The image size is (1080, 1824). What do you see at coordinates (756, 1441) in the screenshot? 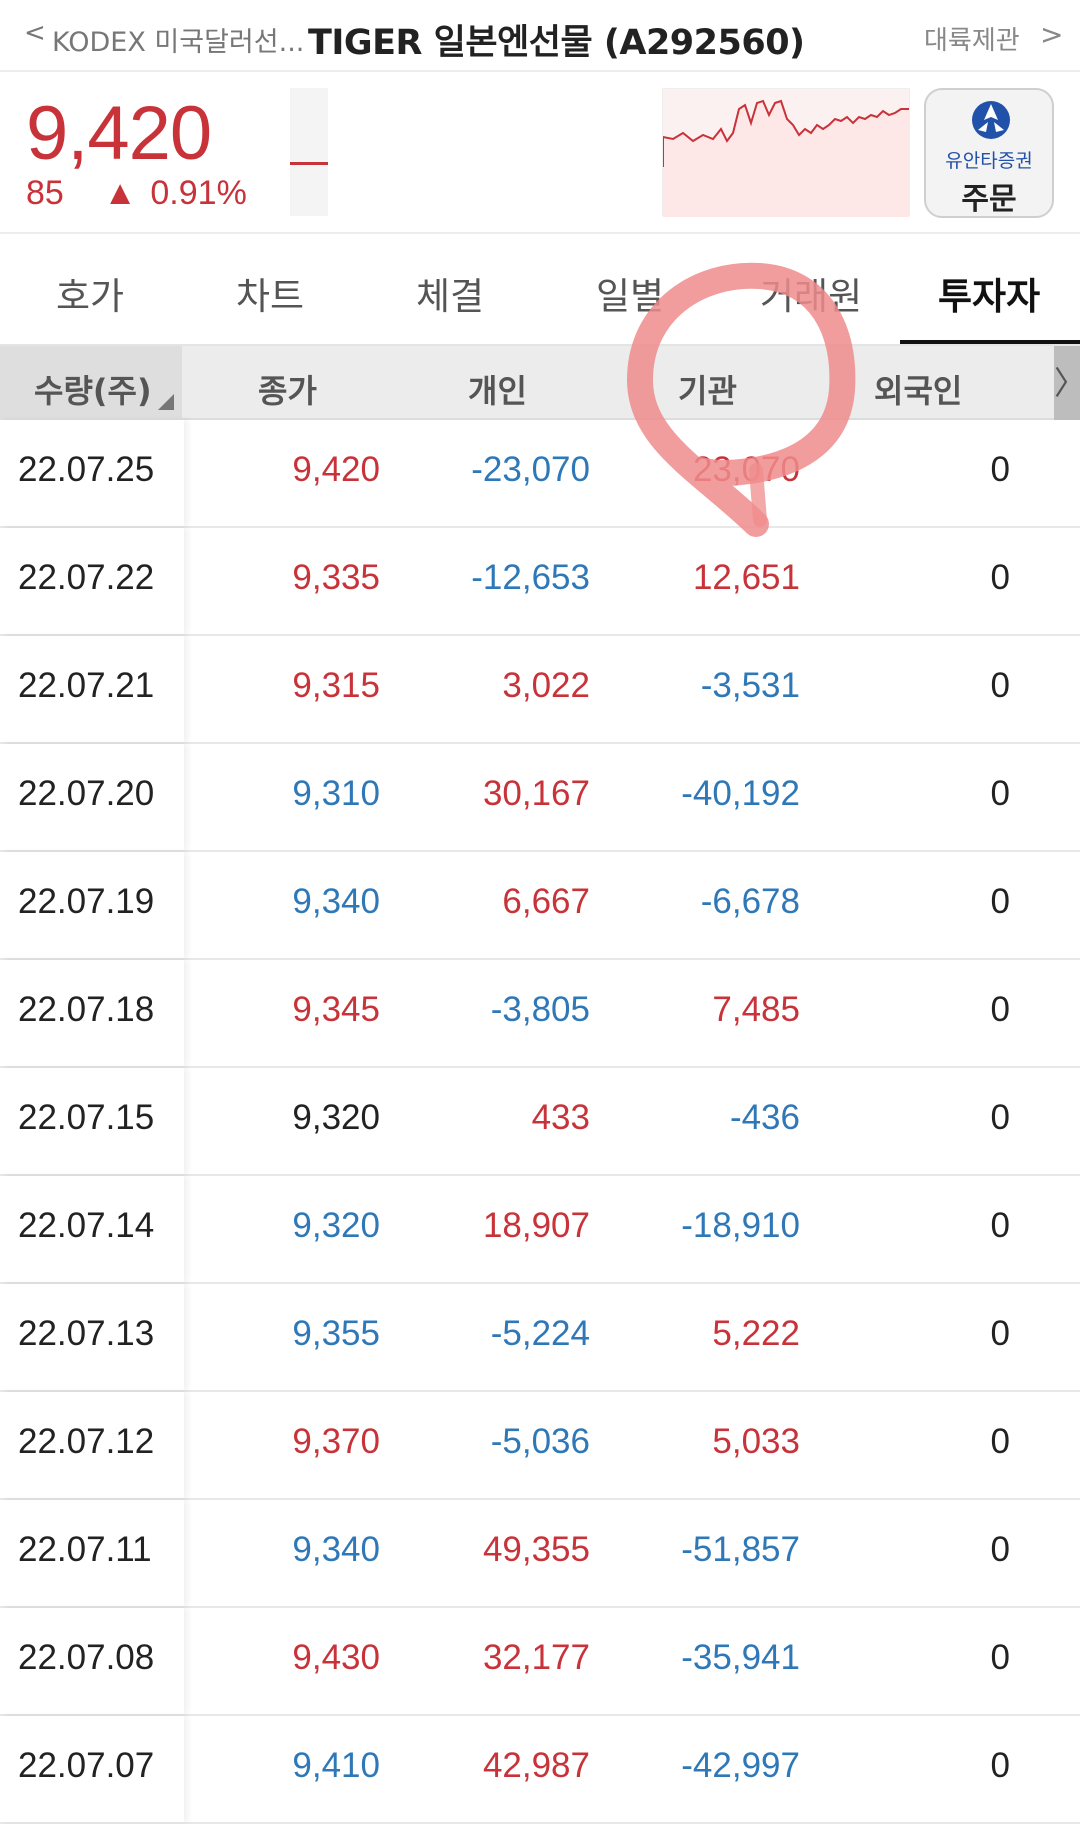
I see `row-institution: 5,033` at bounding box center [756, 1441].